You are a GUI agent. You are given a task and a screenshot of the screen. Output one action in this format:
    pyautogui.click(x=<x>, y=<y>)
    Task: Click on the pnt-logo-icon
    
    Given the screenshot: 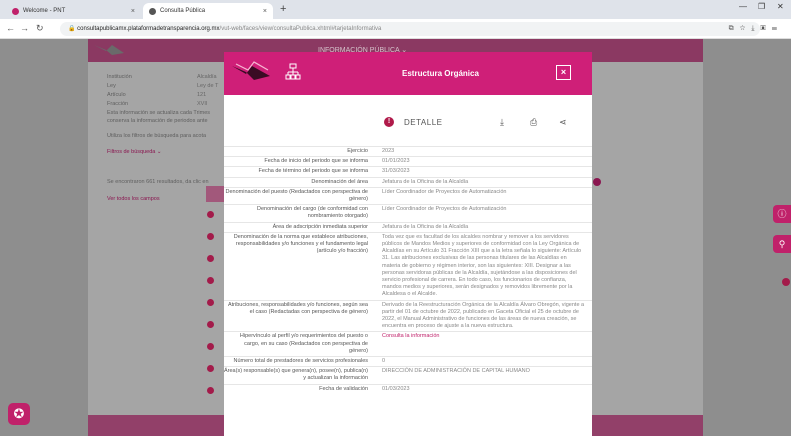 What is the action you would take?
    pyautogui.click(x=251, y=70)
    